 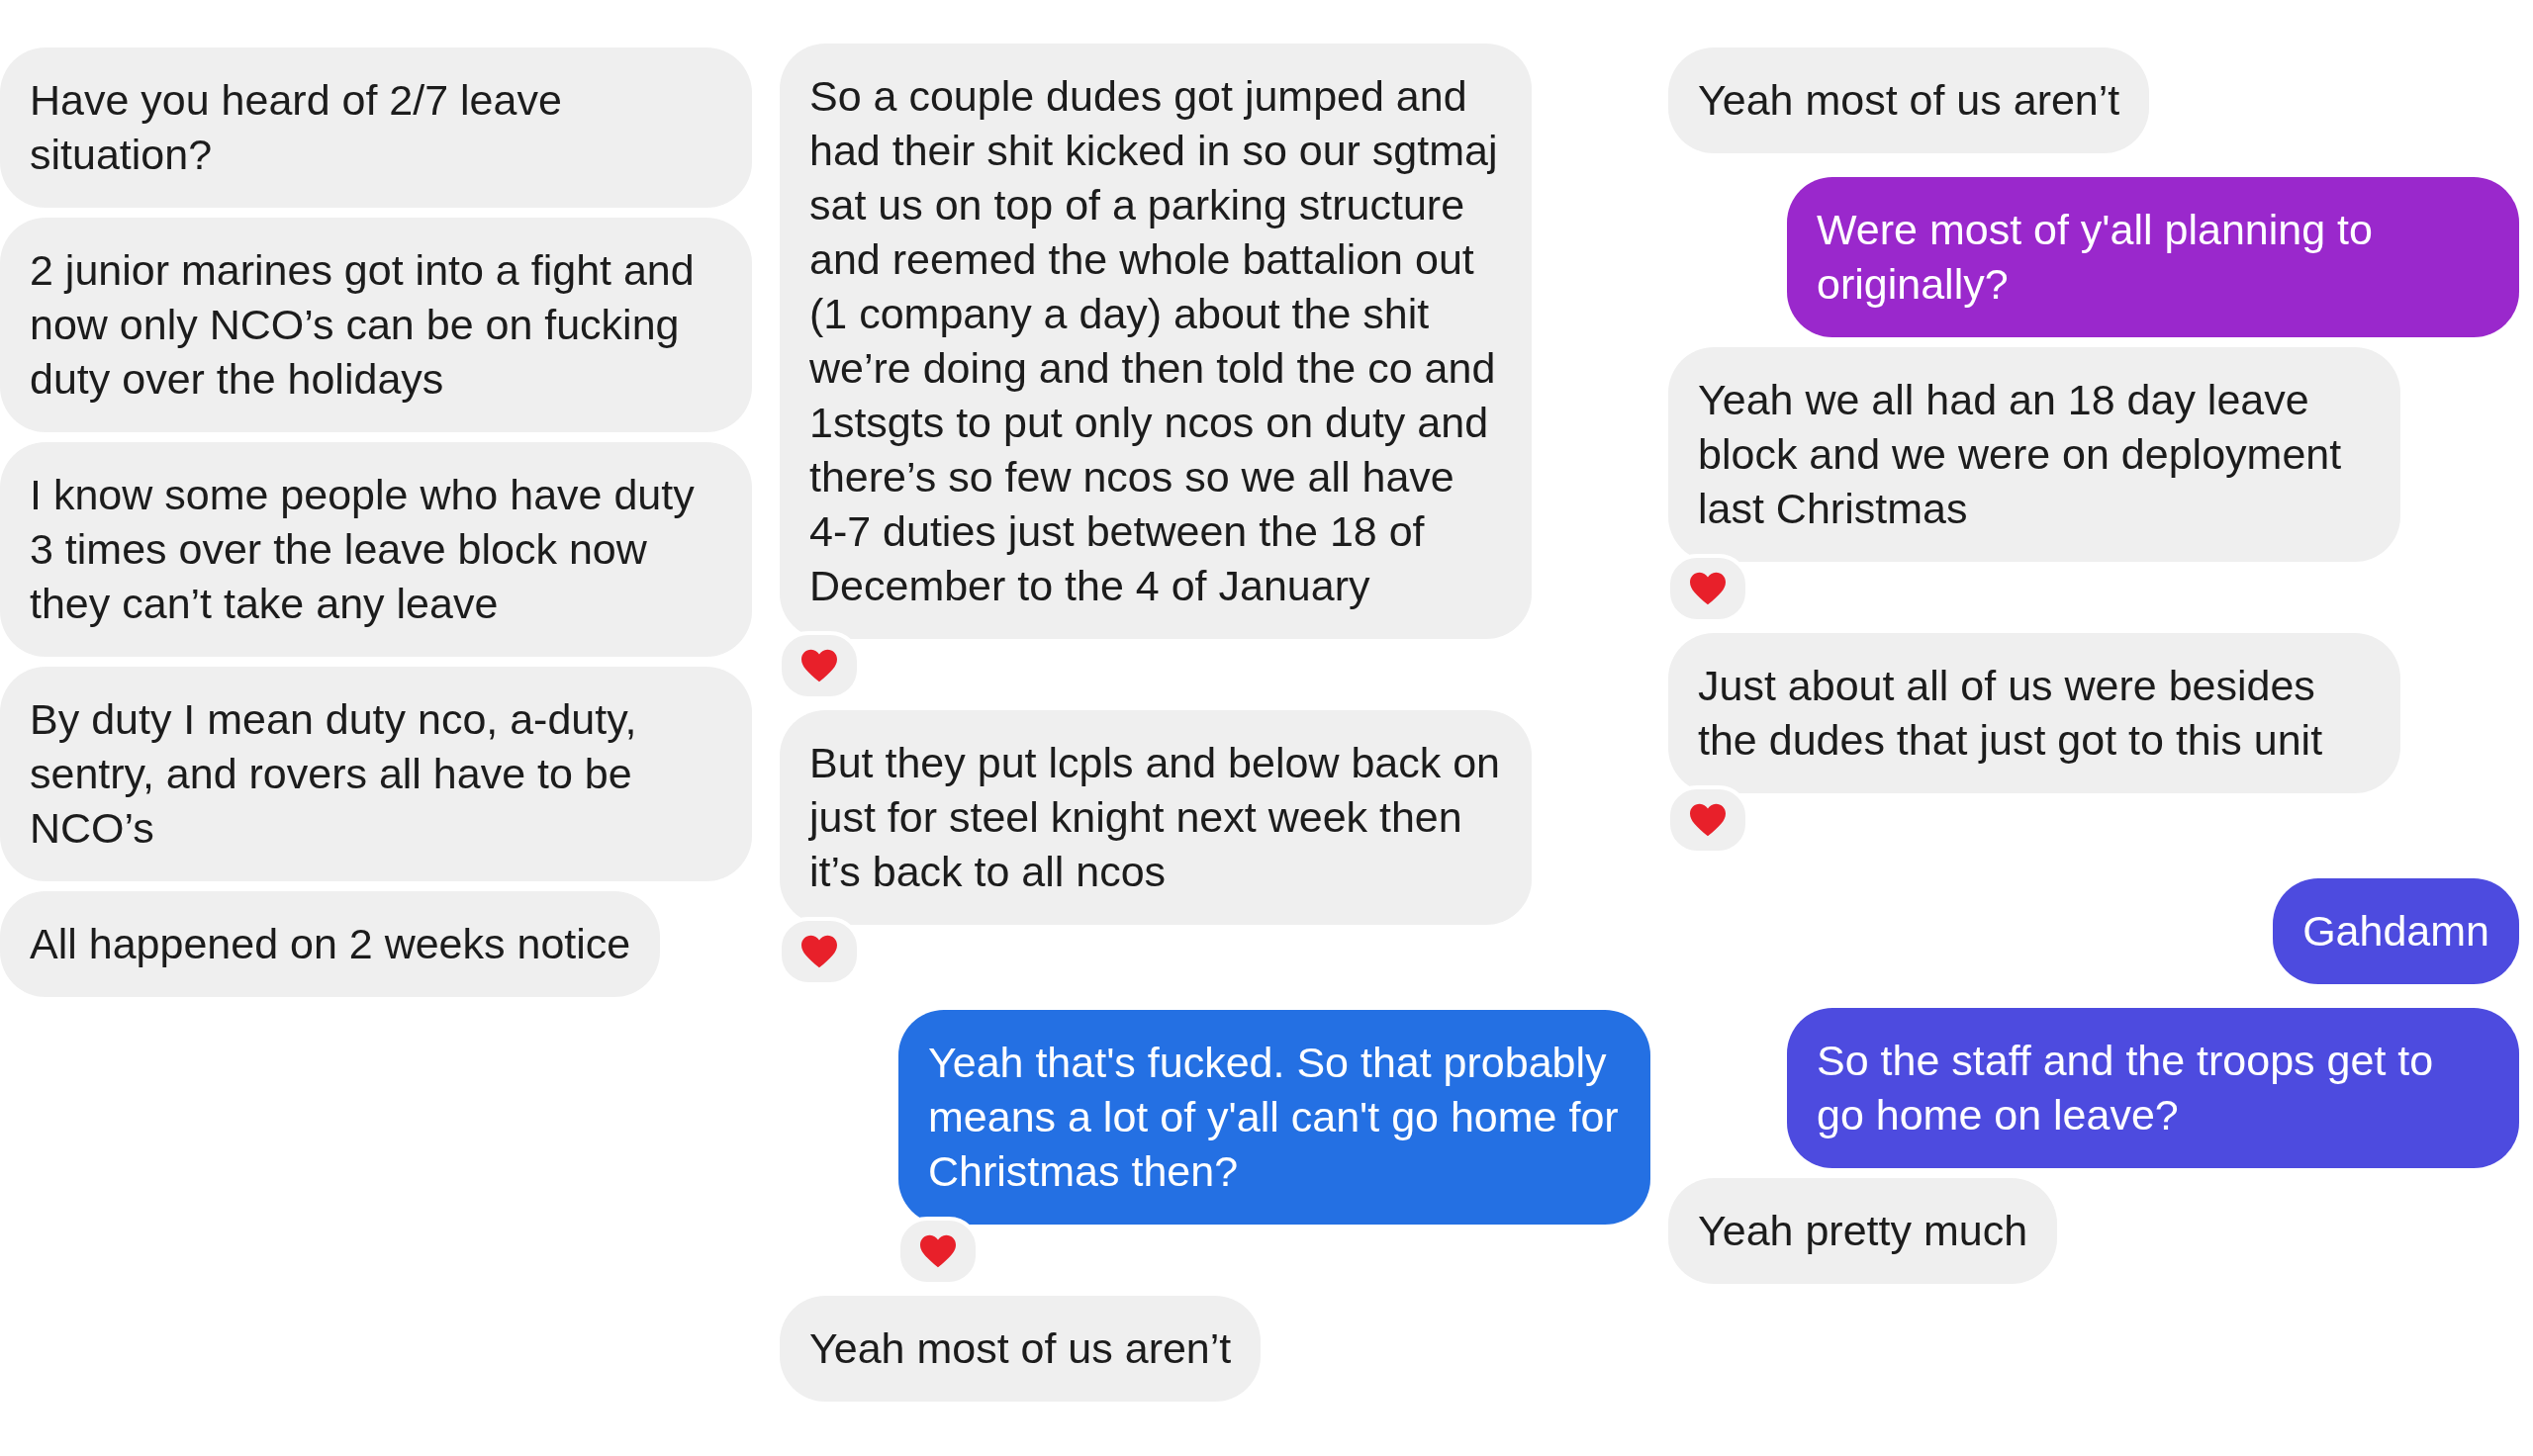 I want to click on sent-message-bubble: Yeah that's fucked. So that probably means a lot of y'all can't go home for Christmas then?, so click(x=1274, y=1117).